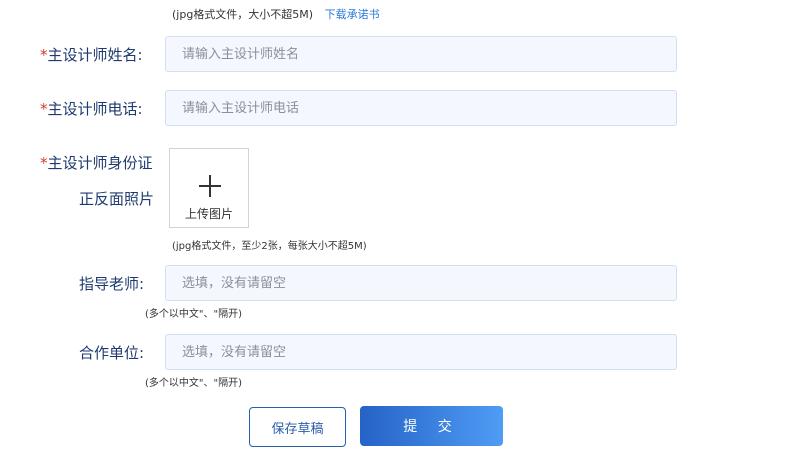 This screenshot has width=788, height=469. I want to click on submit-button: 提 交, so click(431, 426).